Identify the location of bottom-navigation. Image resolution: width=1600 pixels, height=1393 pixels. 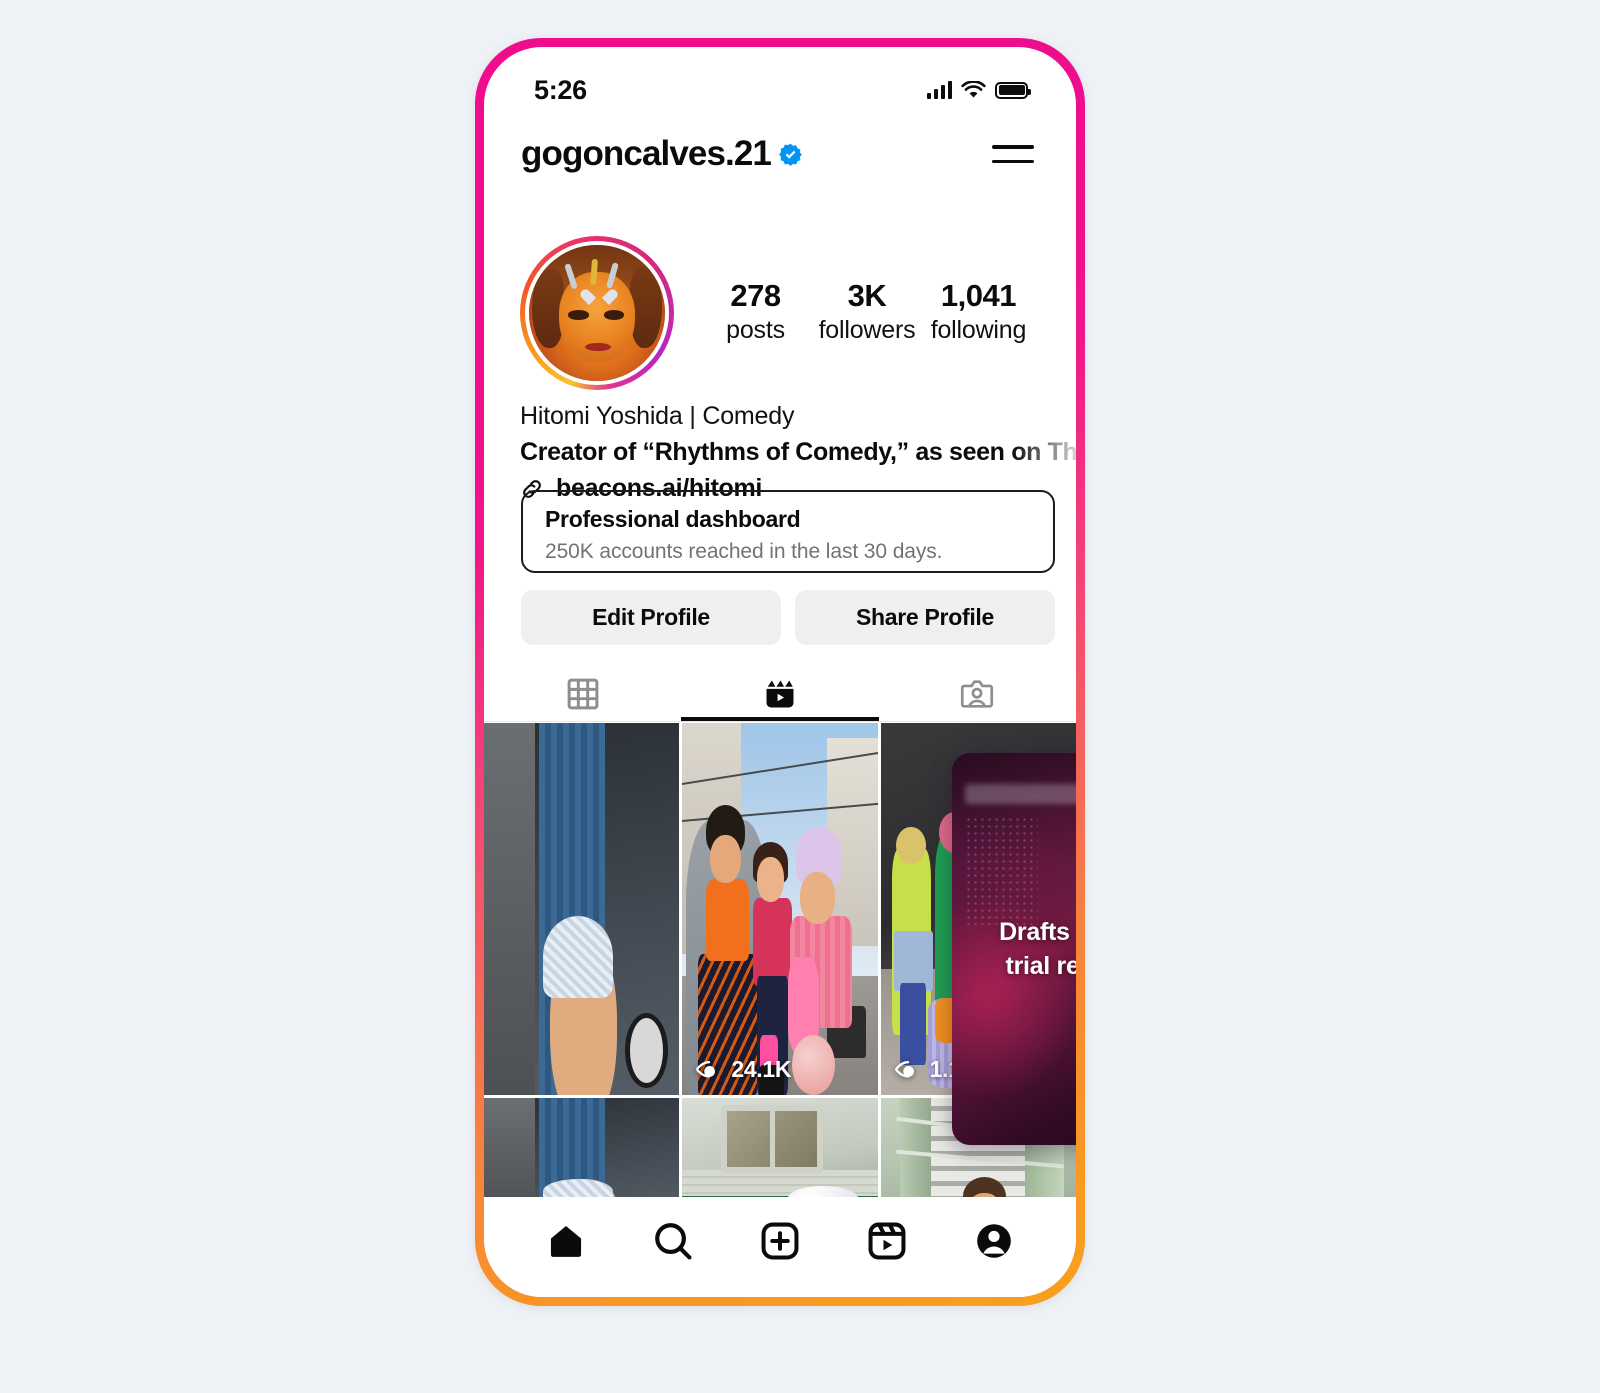
(780, 1247).